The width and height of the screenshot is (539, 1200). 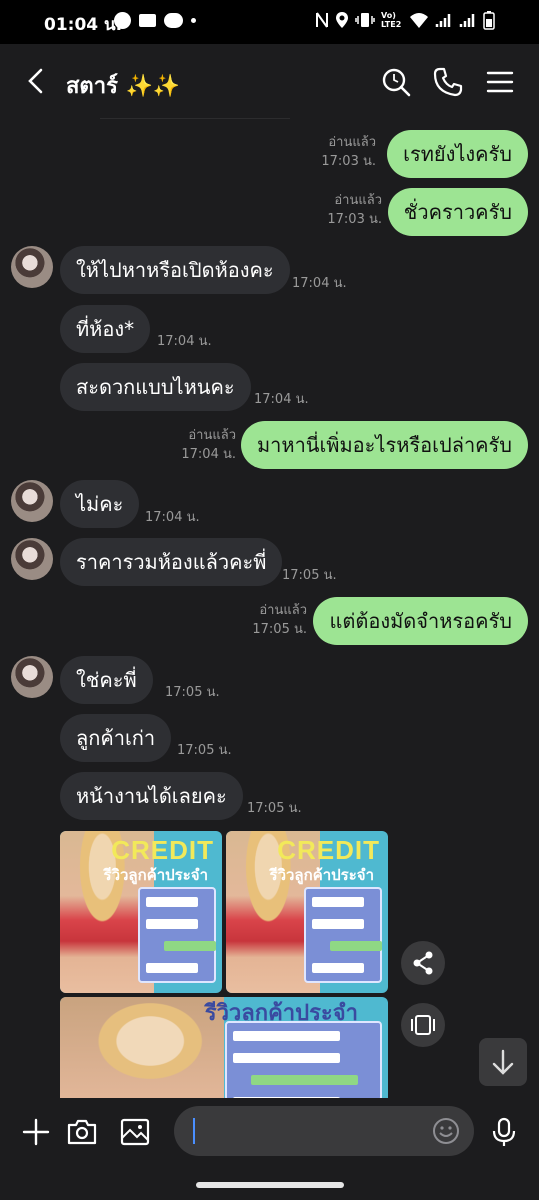 I want to click on shared-image: รีวิวลูกค้าประจำ, so click(x=224, y=1047).